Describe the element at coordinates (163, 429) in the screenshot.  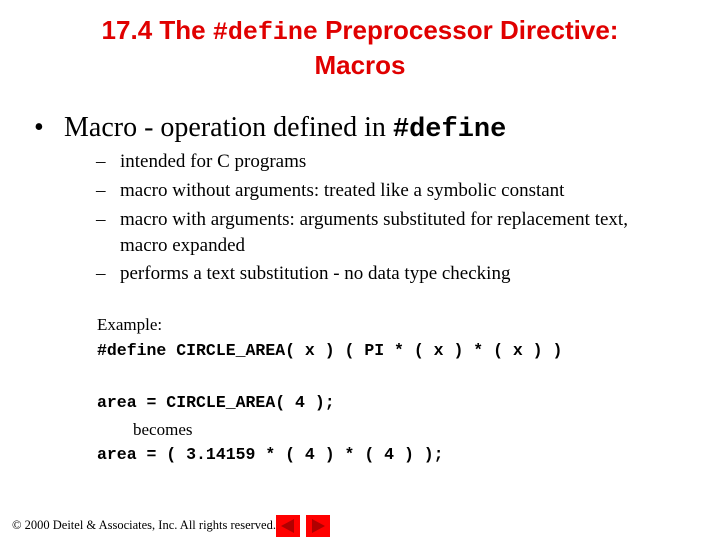
I see `becomes-label: becomes` at that location.